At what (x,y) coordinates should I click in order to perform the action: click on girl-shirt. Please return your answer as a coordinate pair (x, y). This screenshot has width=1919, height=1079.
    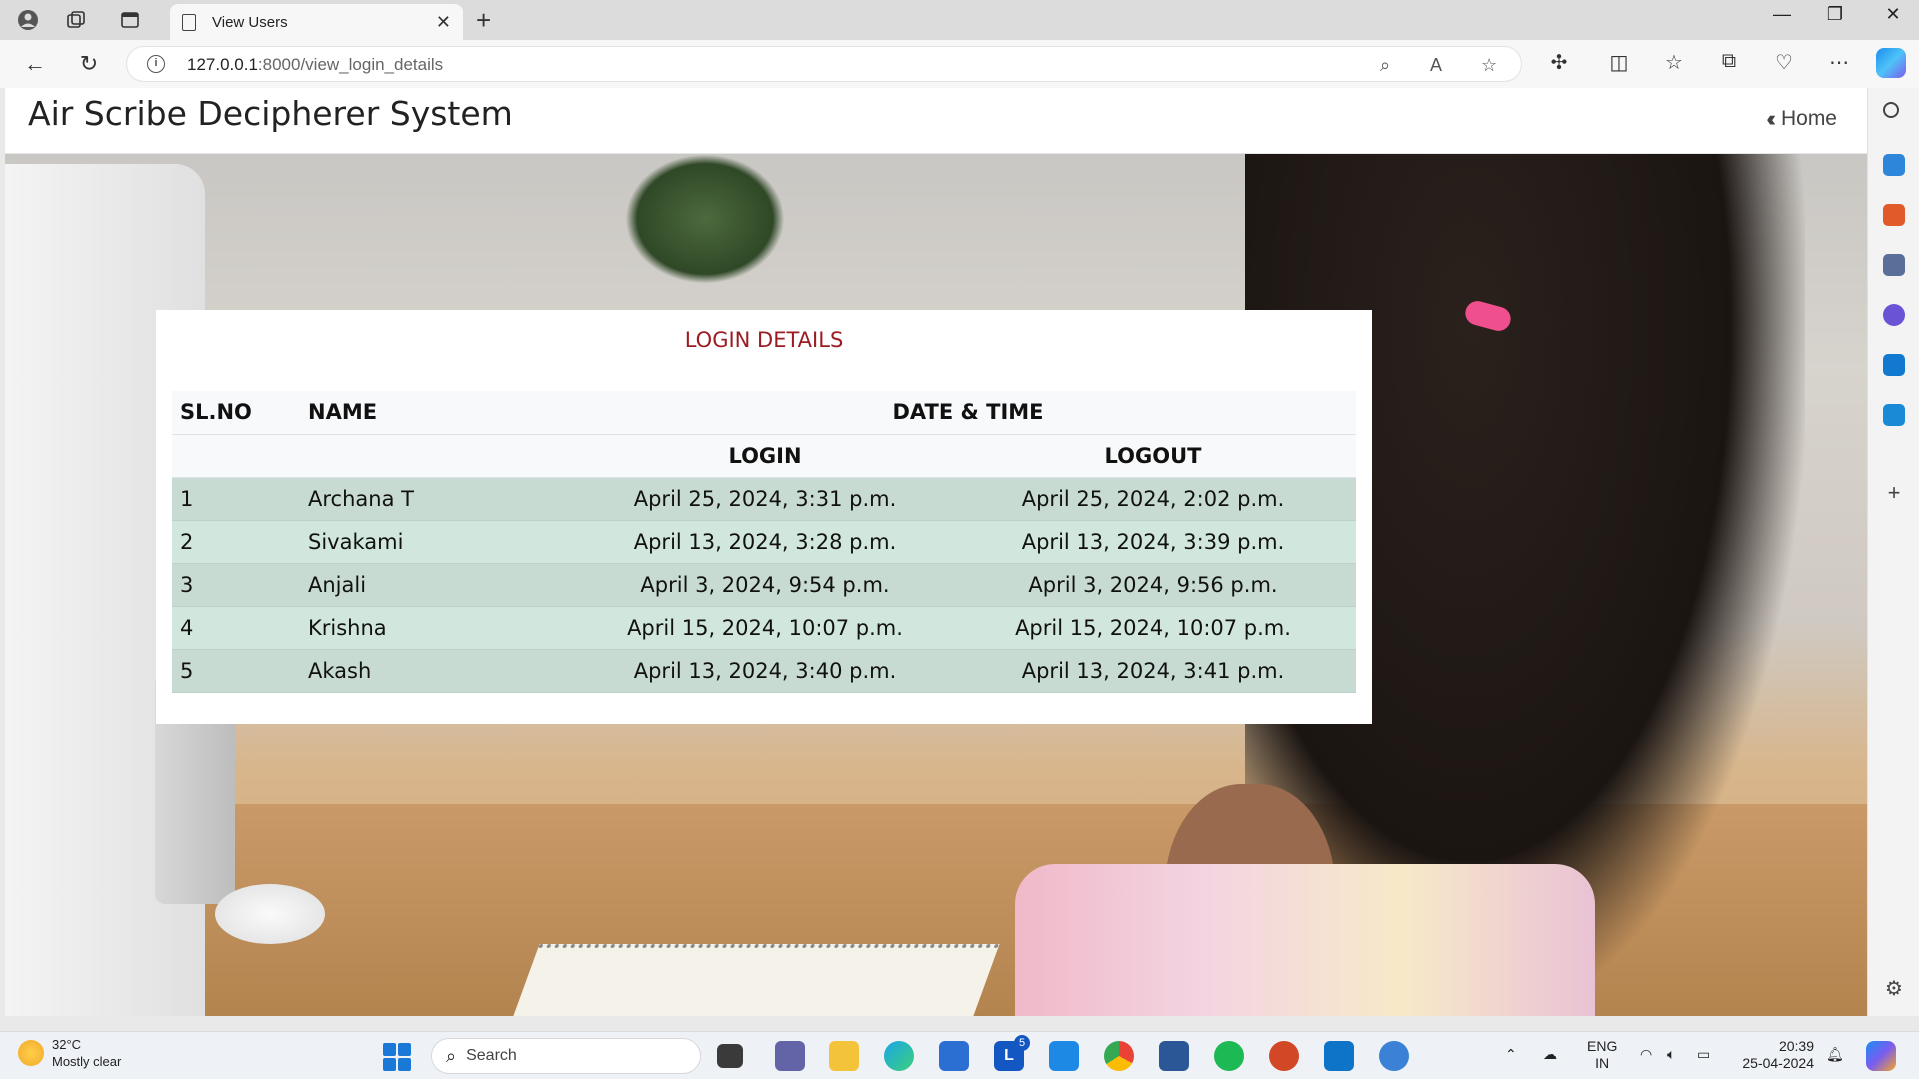
    Looking at the image, I should click on (1305, 940).